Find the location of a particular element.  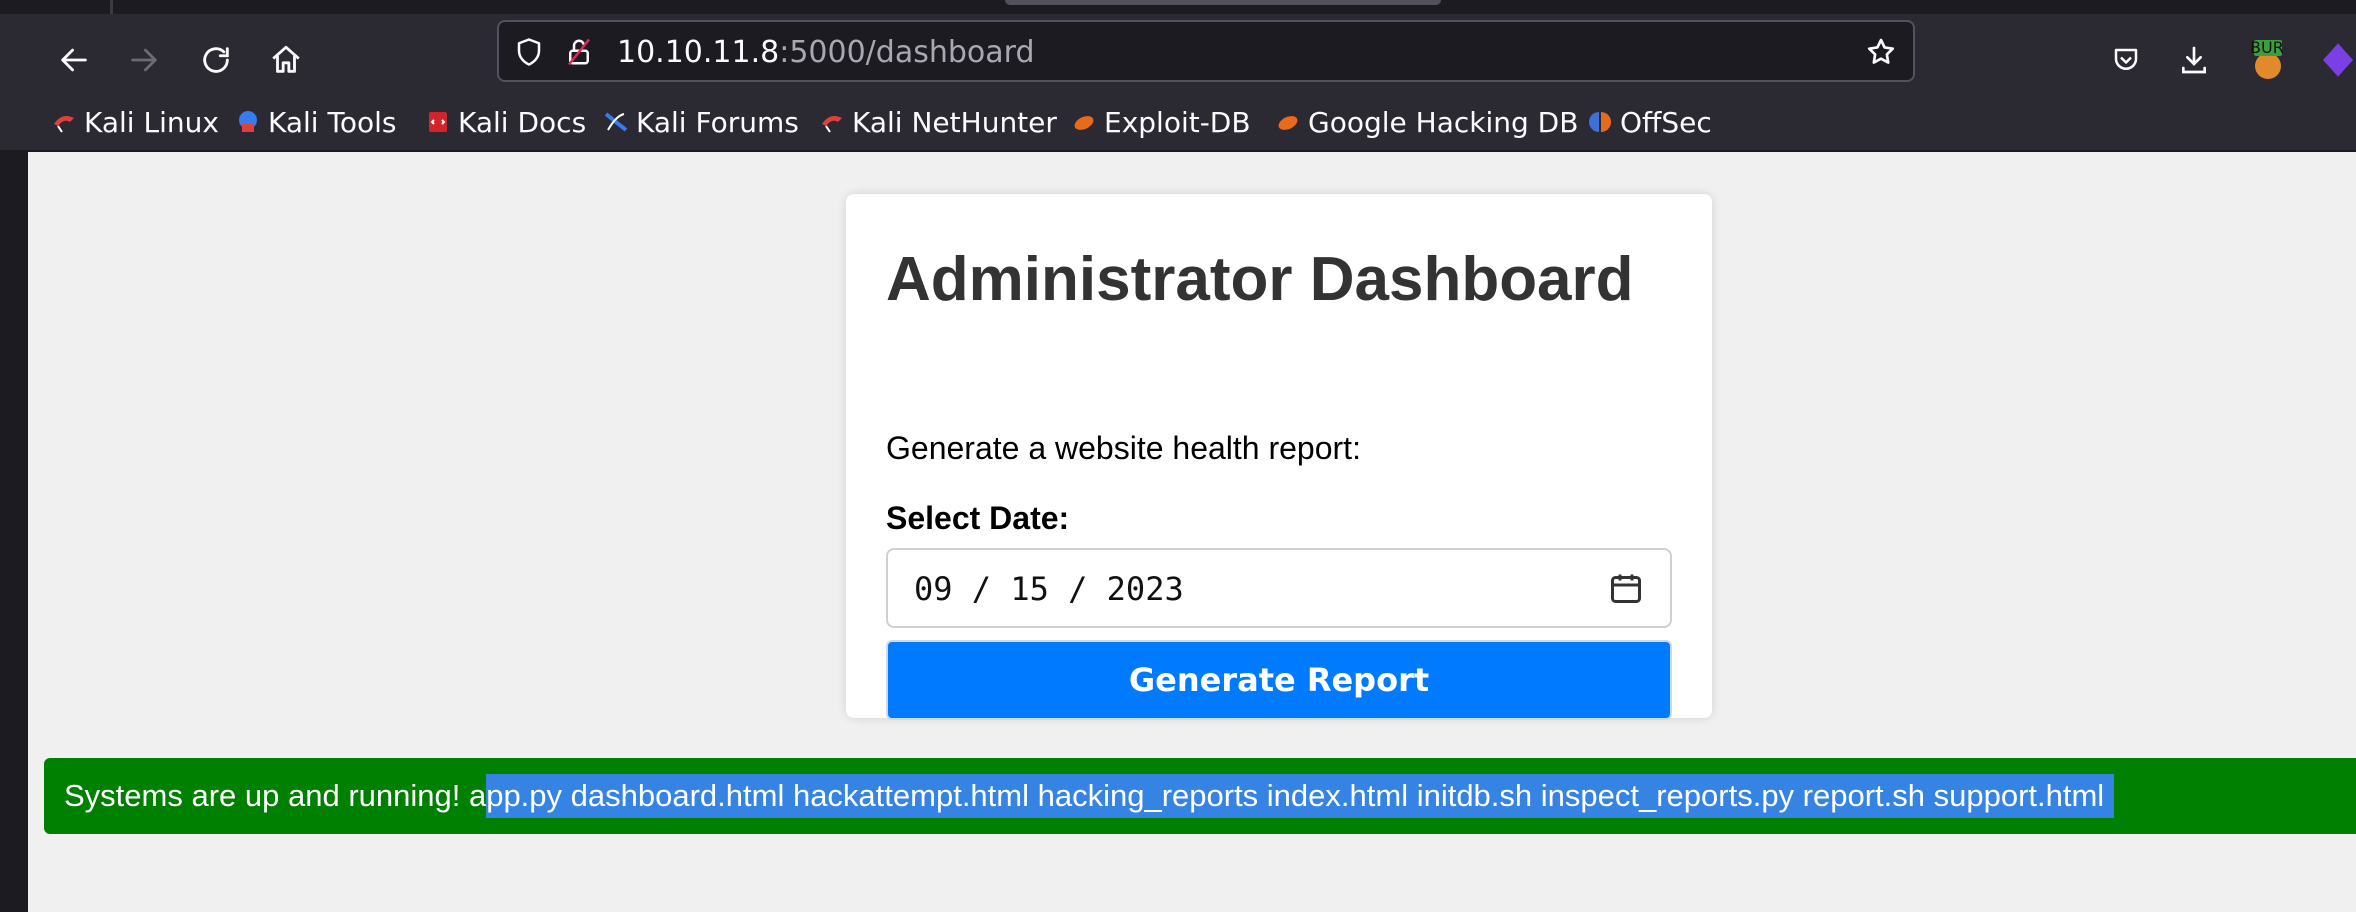

bookmark-label: Kali Docs is located at coordinates (522, 122).